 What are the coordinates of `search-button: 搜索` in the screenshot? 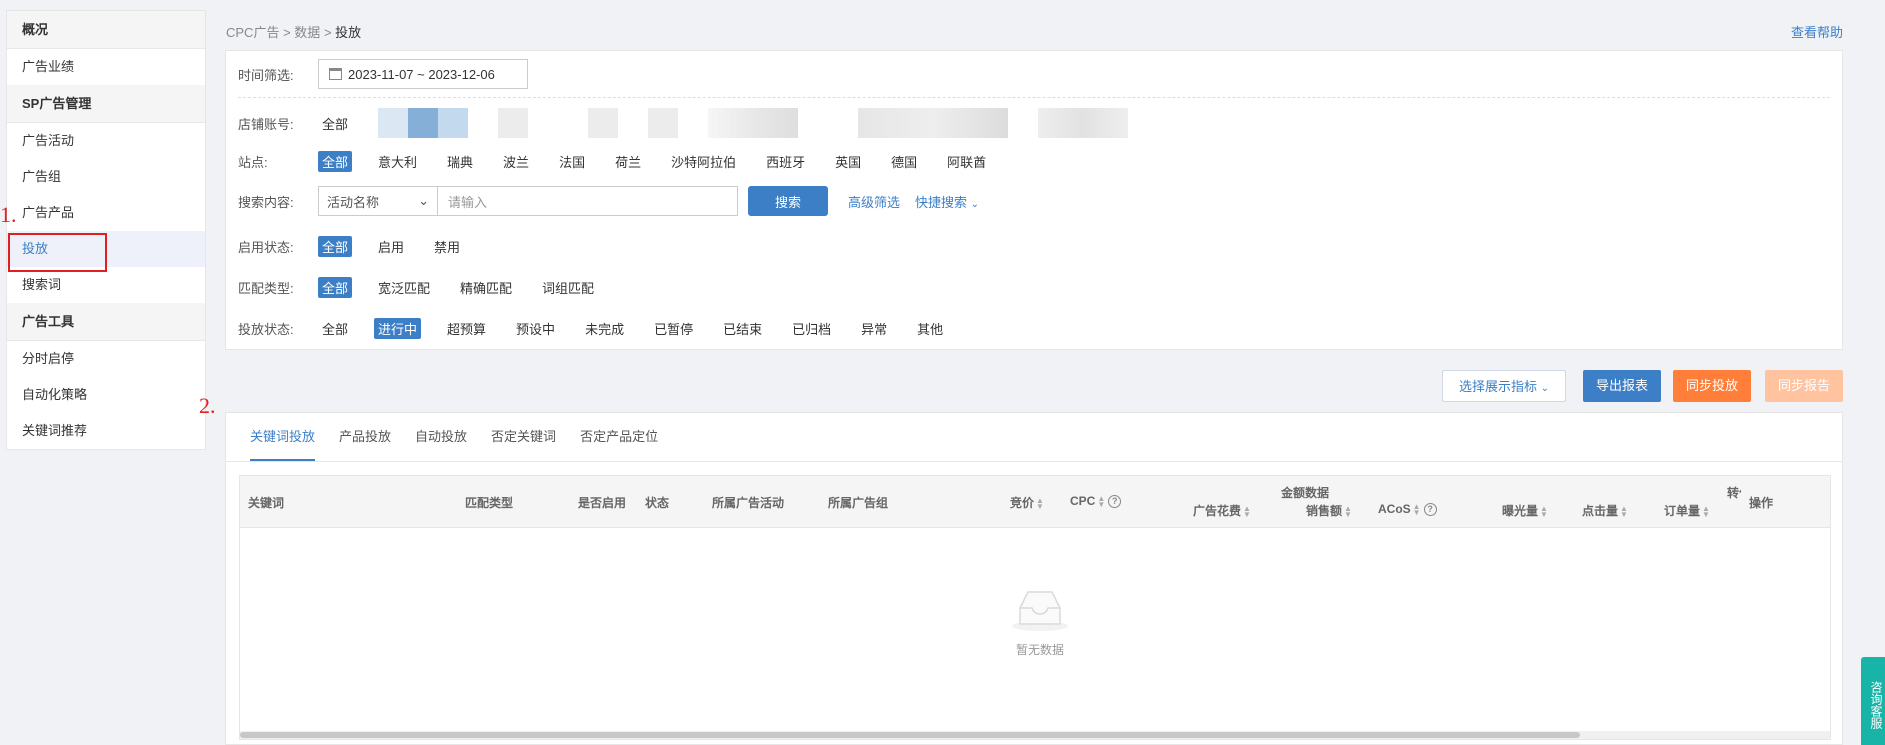 It's located at (788, 201).